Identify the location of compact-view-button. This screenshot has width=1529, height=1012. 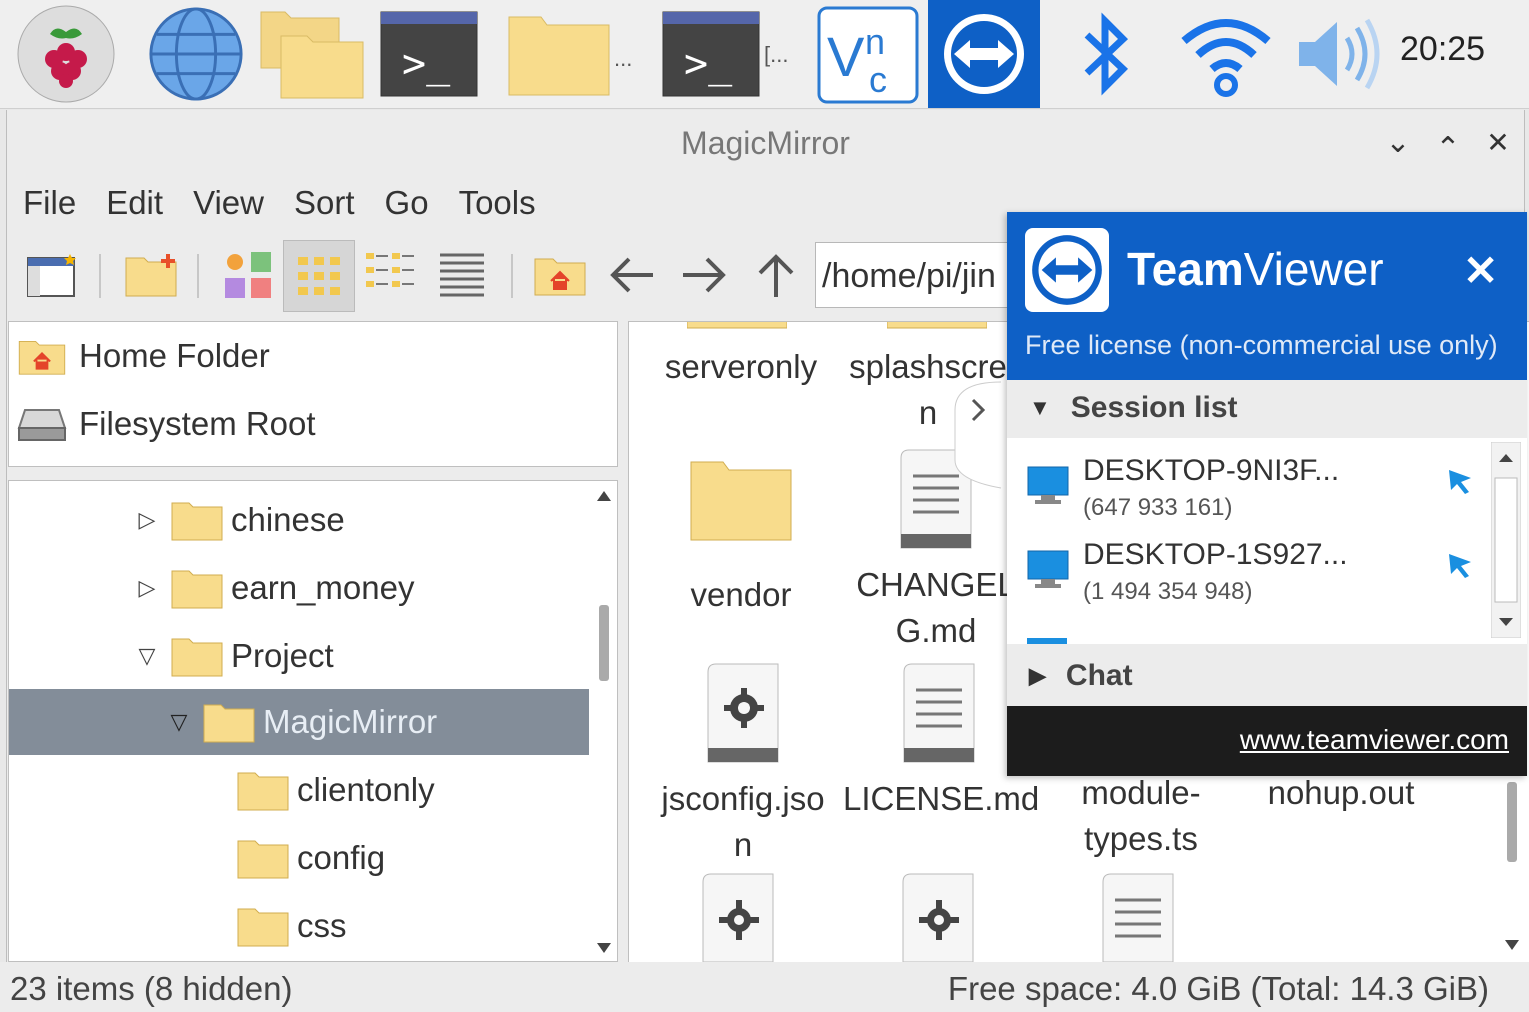
(390, 275).